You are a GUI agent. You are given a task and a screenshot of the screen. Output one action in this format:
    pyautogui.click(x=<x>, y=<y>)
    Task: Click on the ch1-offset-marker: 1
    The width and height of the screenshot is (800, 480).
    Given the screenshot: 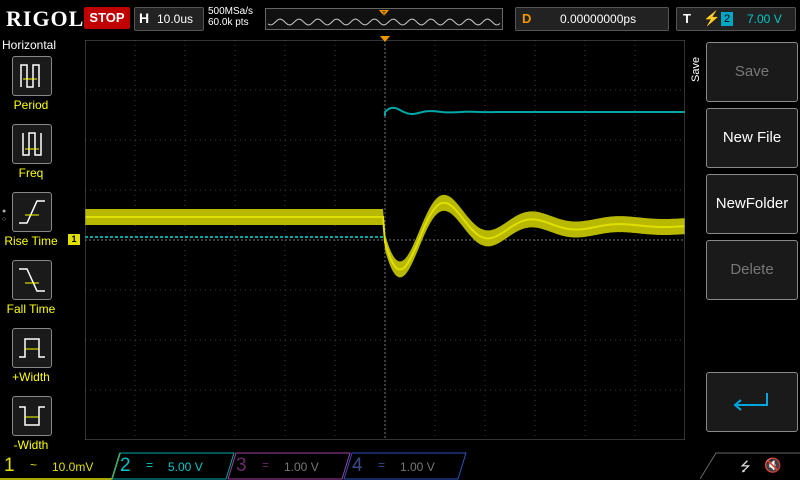 What is the action you would take?
    pyautogui.click(x=74, y=239)
    